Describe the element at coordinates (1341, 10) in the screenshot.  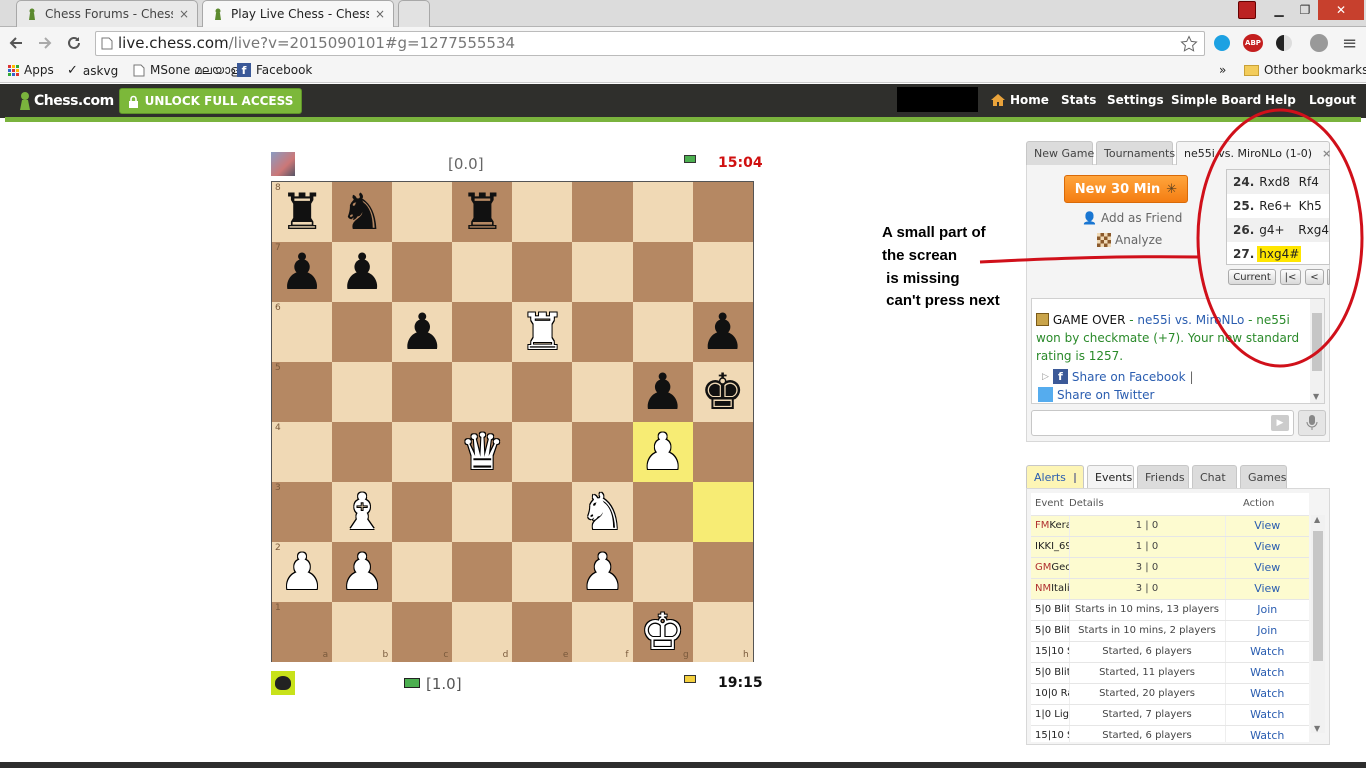
I see `close-window-button: ✕` at that location.